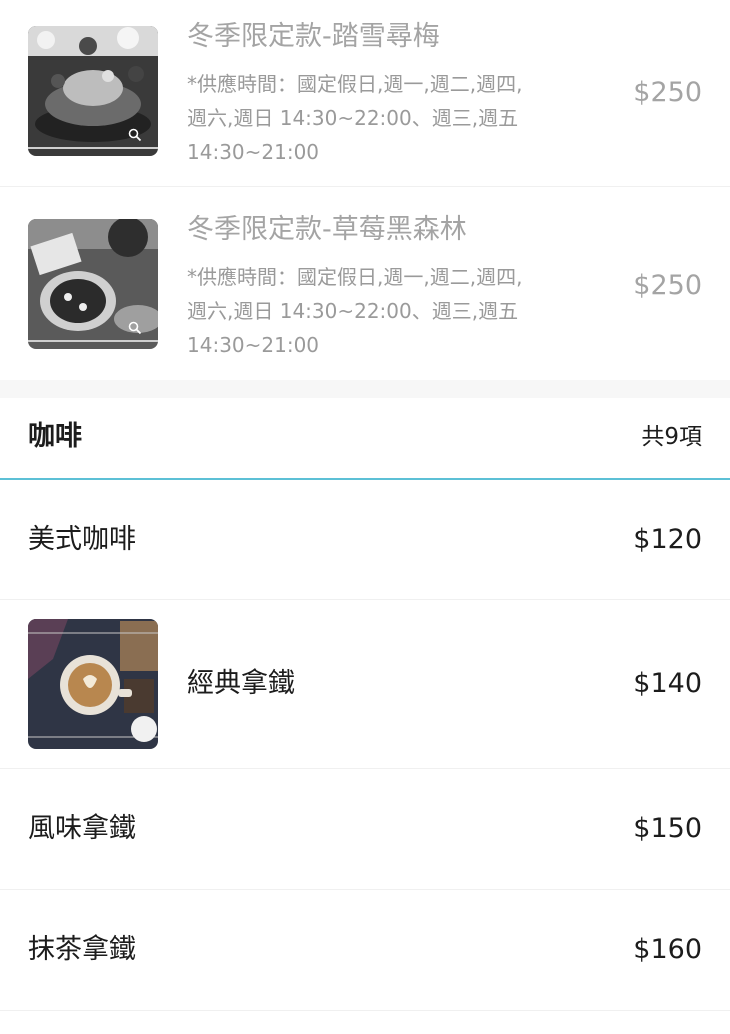  What do you see at coordinates (241, 683) in the screenshot?
I see `item-name: 經典拿鐵` at bounding box center [241, 683].